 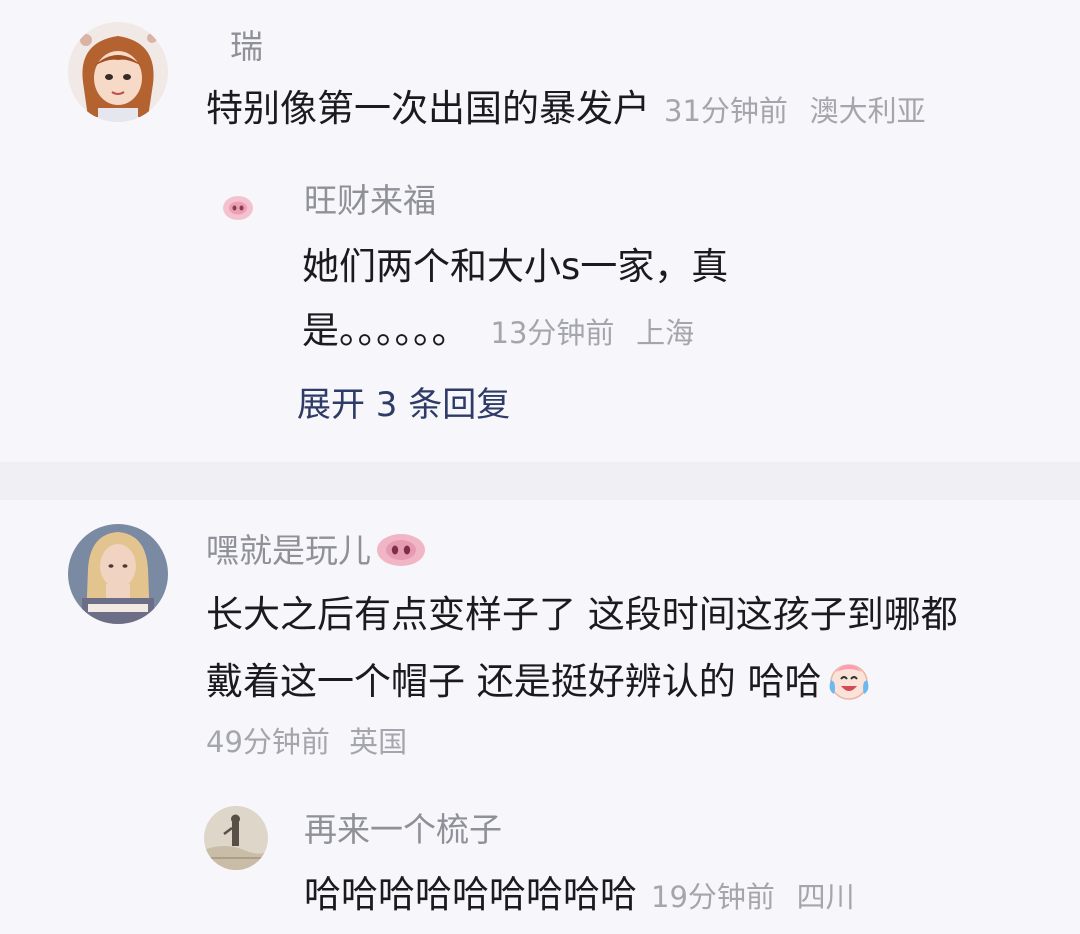 I want to click on comment-text-body: 戴着这一个帽子 还是挺好辨认的 哈哈, so click(x=514, y=681).